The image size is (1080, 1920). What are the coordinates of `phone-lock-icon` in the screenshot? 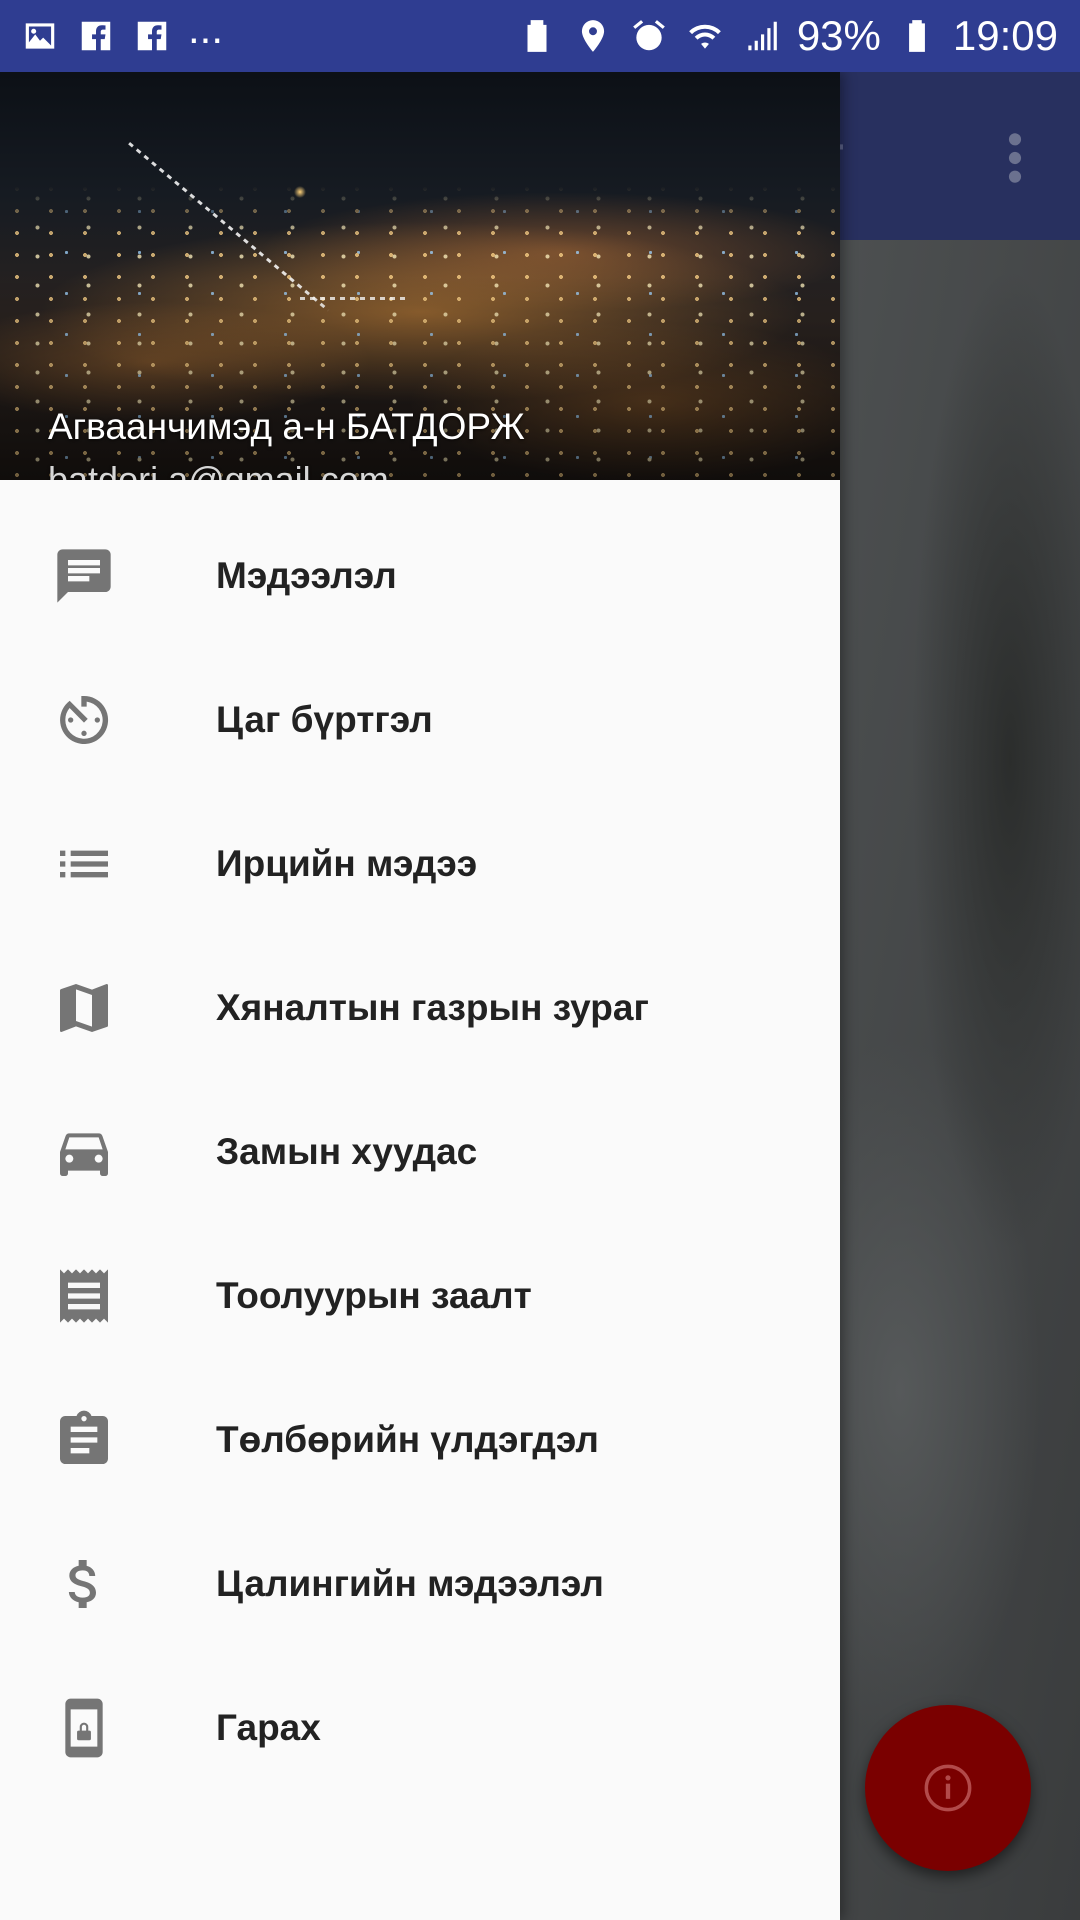 It's located at (84, 1728).